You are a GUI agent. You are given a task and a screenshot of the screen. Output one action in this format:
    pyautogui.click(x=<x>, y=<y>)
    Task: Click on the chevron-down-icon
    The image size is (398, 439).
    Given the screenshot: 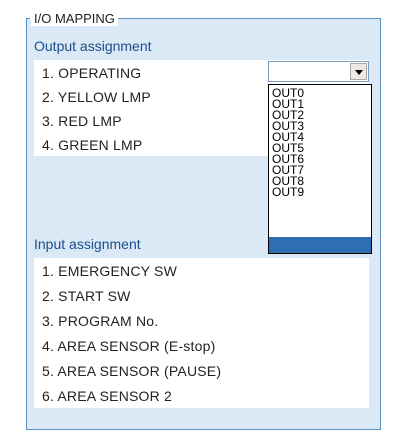 What is the action you would take?
    pyautogui.click(x=359, y=72)
    